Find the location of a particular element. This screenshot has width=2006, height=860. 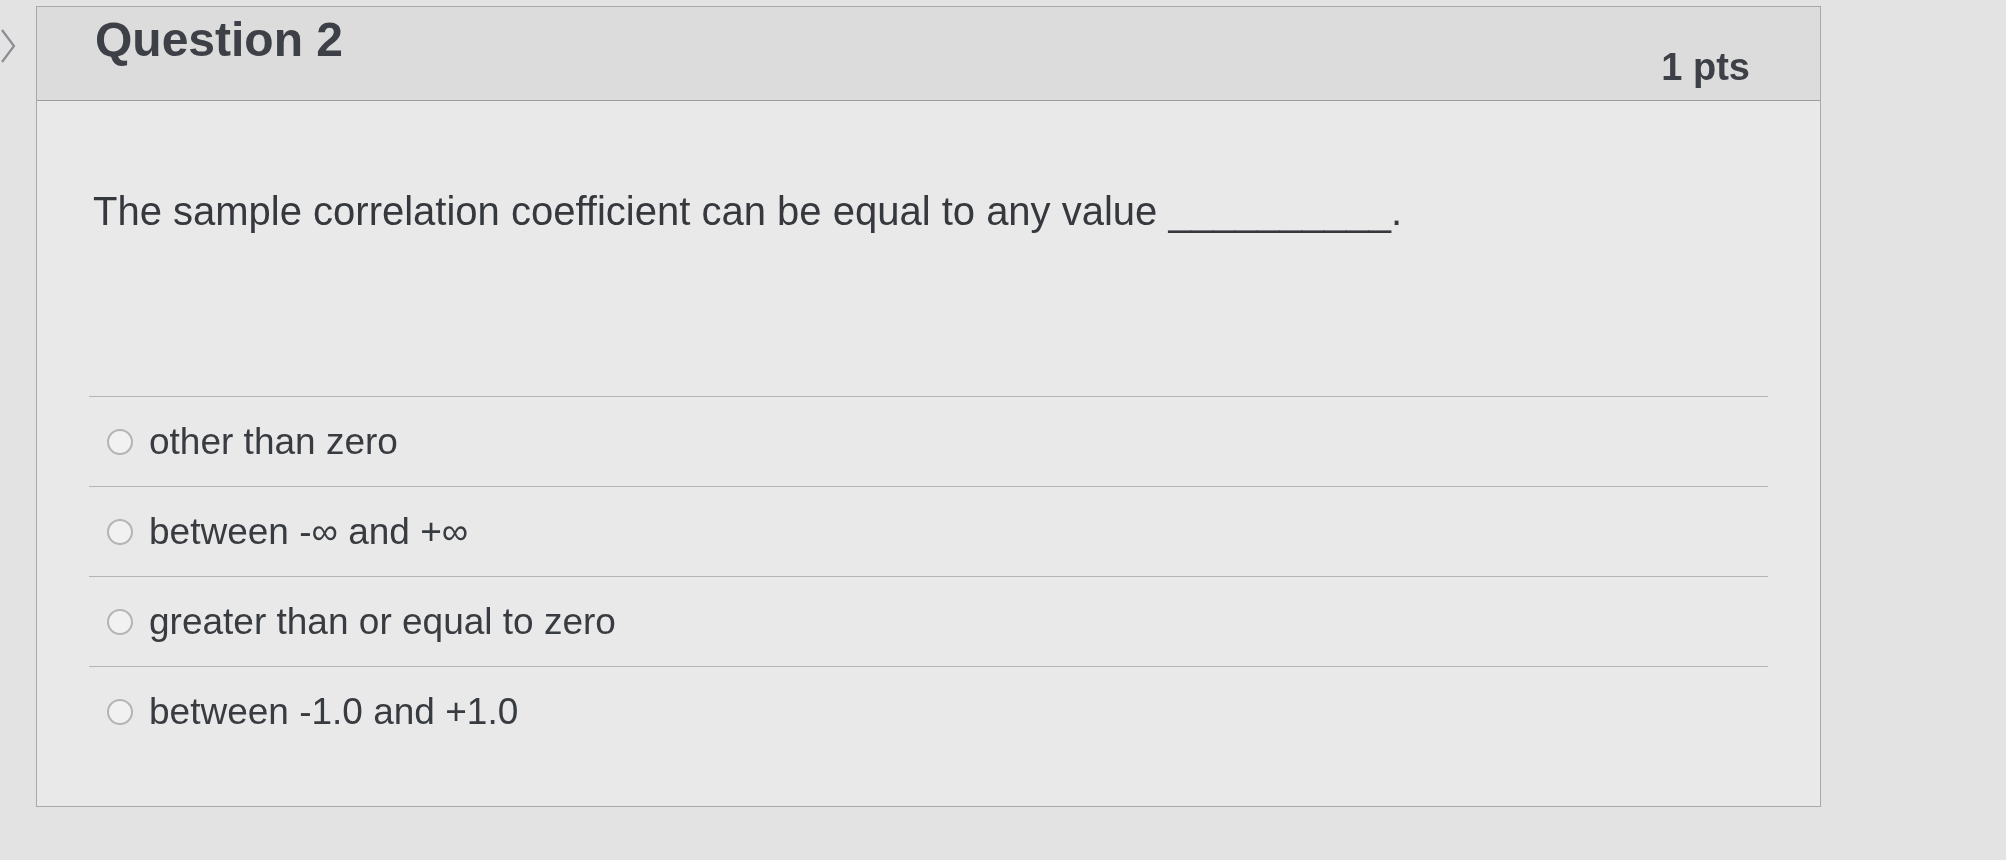

chevron-right-icon is located at coordinates (8, 46).